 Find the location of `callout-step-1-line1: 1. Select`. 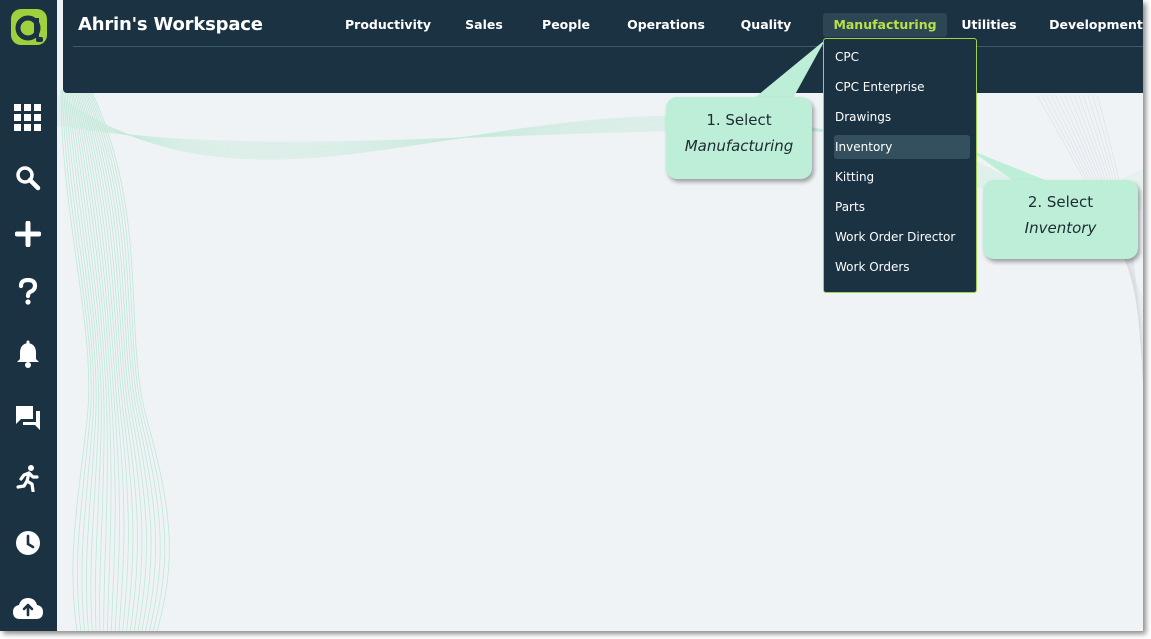

callout-step-1-line1: 1. Select is located at coordinates (739, 120).